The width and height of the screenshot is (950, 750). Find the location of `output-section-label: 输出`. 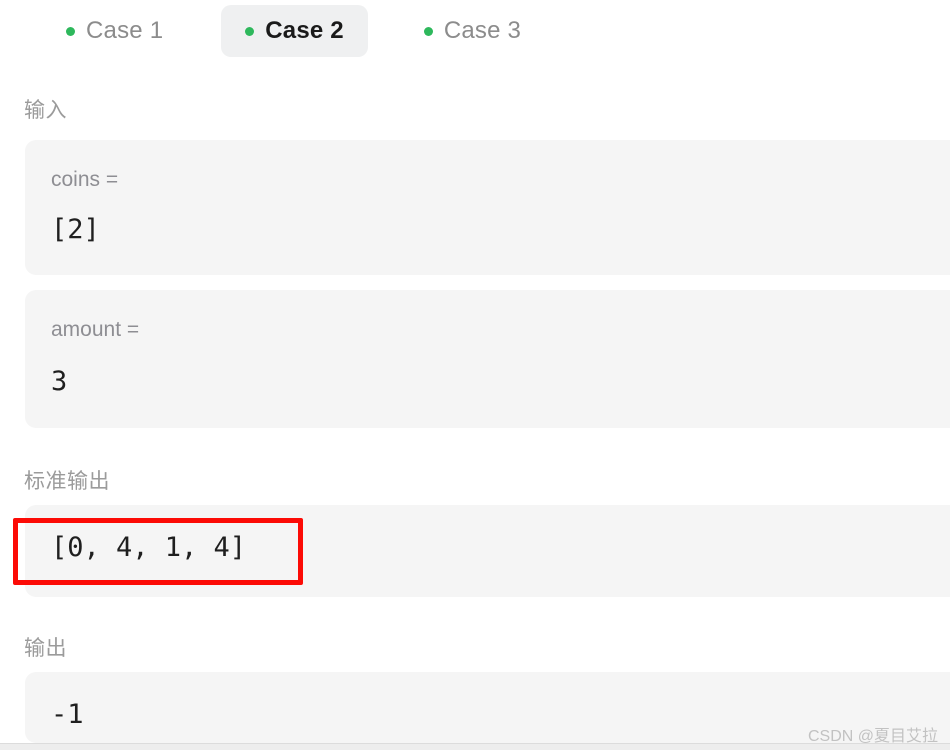

output-section-label: 输出 is located at coordinates (45, 648).